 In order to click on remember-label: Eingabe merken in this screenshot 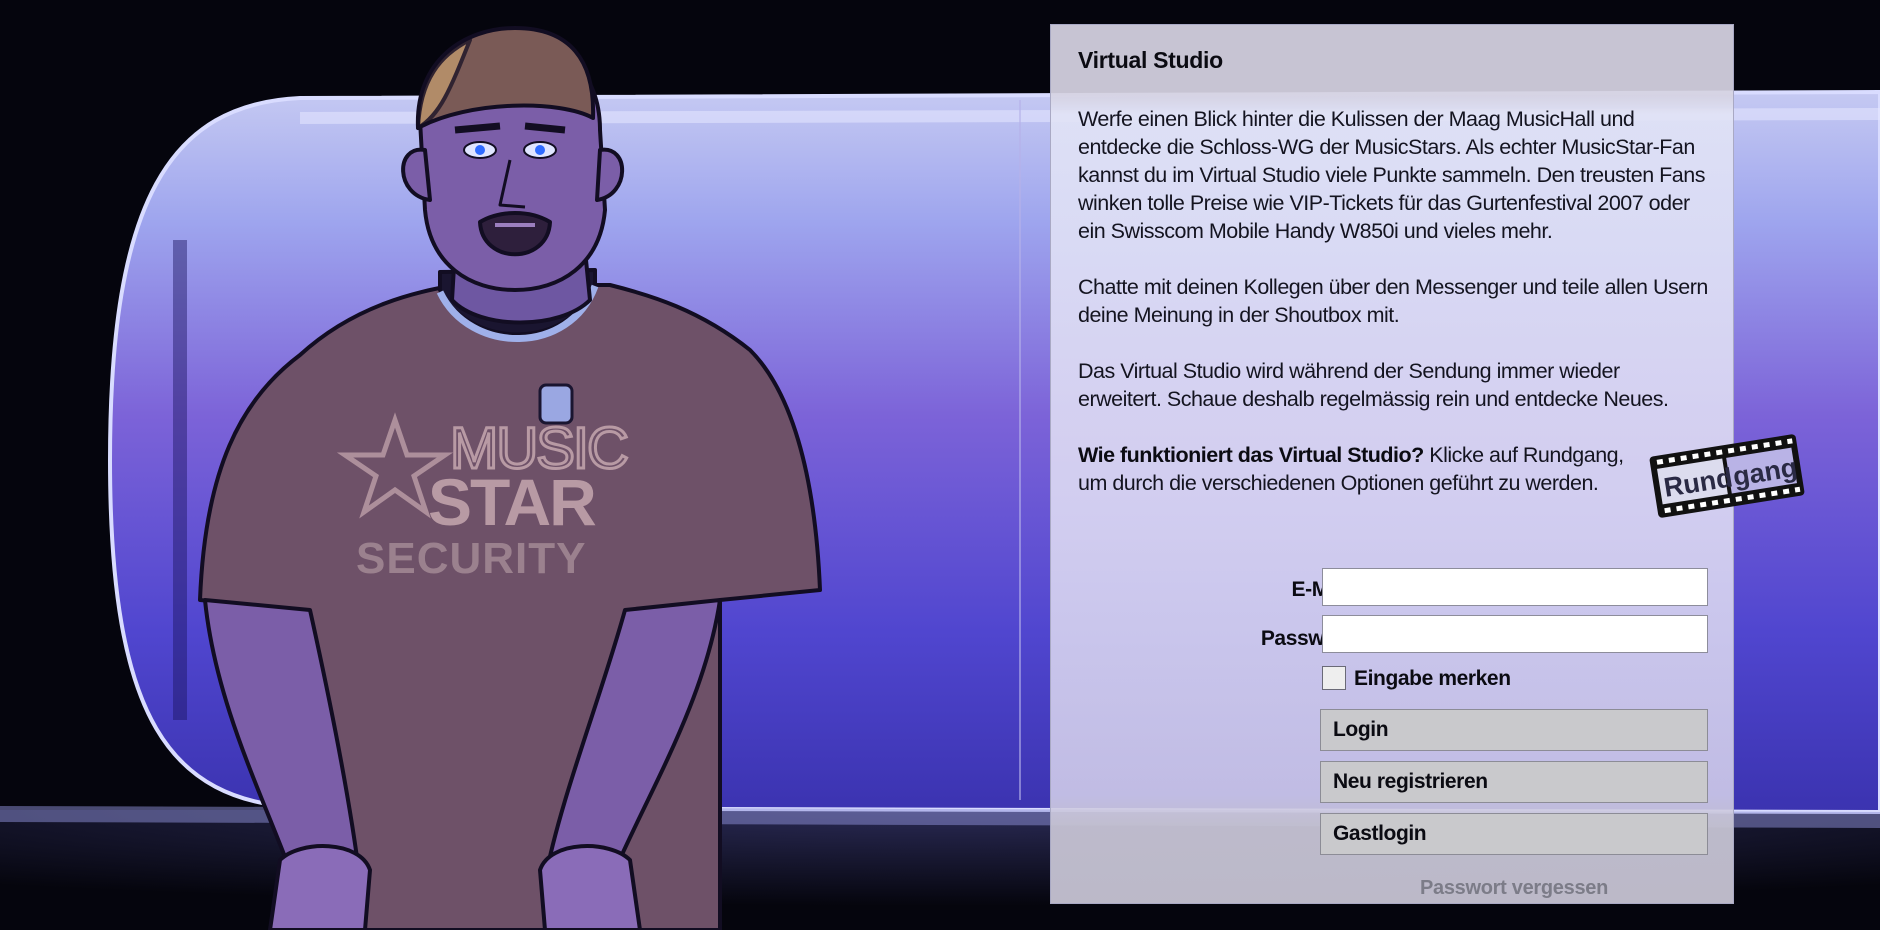, I will do `click(1432, 678)`.